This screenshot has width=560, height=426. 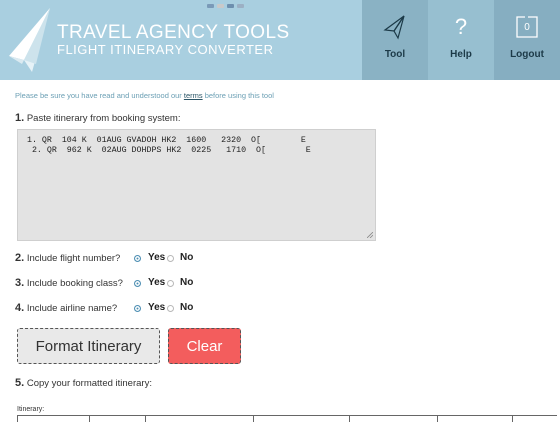 What do you see at coordinates (527, 40) in the screenshot?
I see `nav-logout: 0 Logout` at bounding box center [527, 40].